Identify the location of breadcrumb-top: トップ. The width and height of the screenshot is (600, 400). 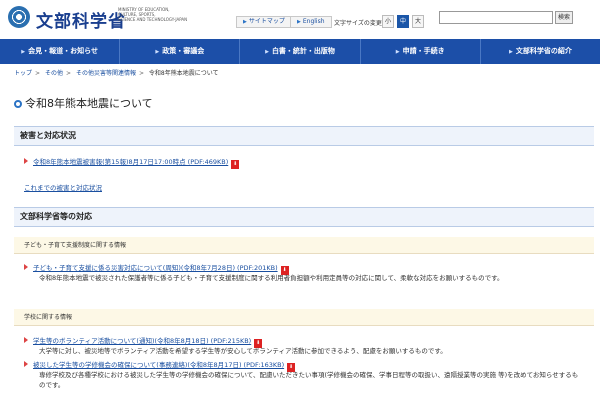
(23, 73).